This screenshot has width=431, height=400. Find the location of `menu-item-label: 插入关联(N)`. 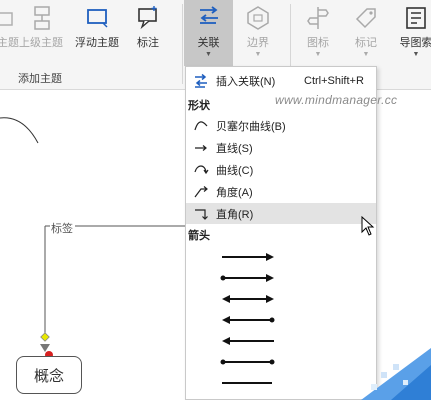

menu-item-label: 插入关联(N) is located at coordinates (246, 81).